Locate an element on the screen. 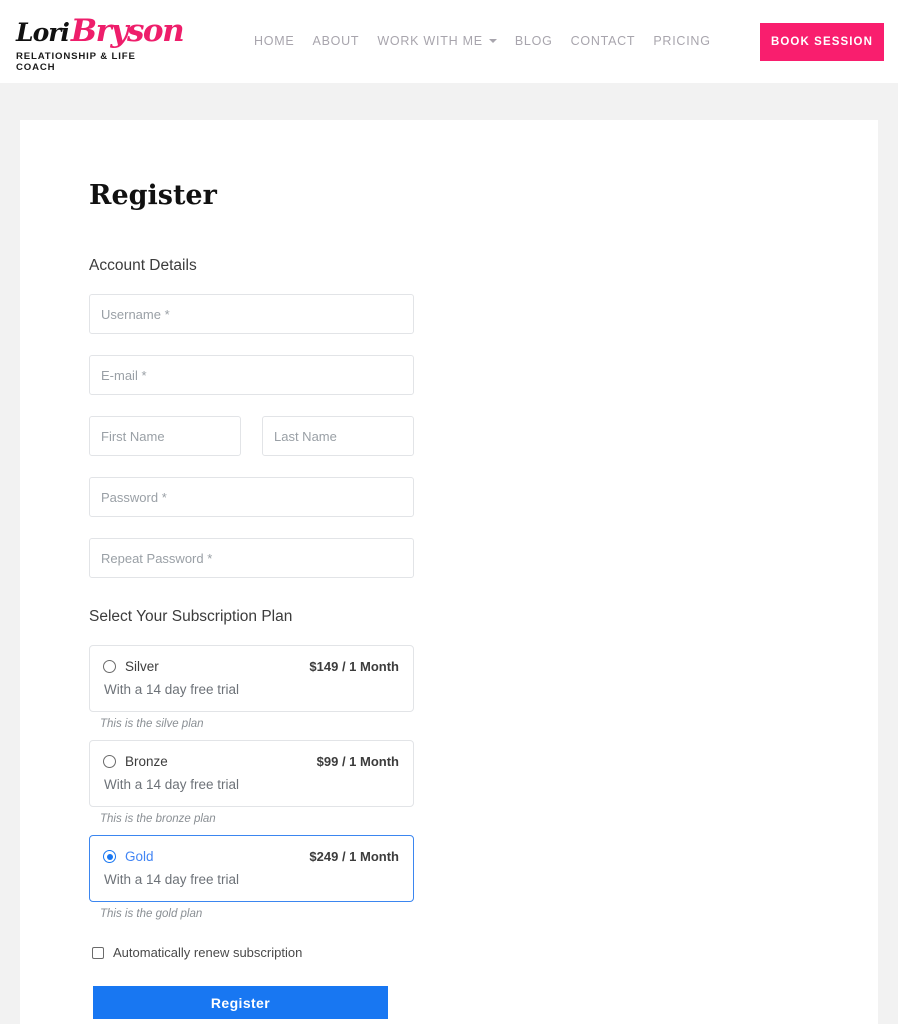 The width and height of the screenshot is (898, 1024). nav-item-about-label: ABOUT is located at coordinates (336, 41).